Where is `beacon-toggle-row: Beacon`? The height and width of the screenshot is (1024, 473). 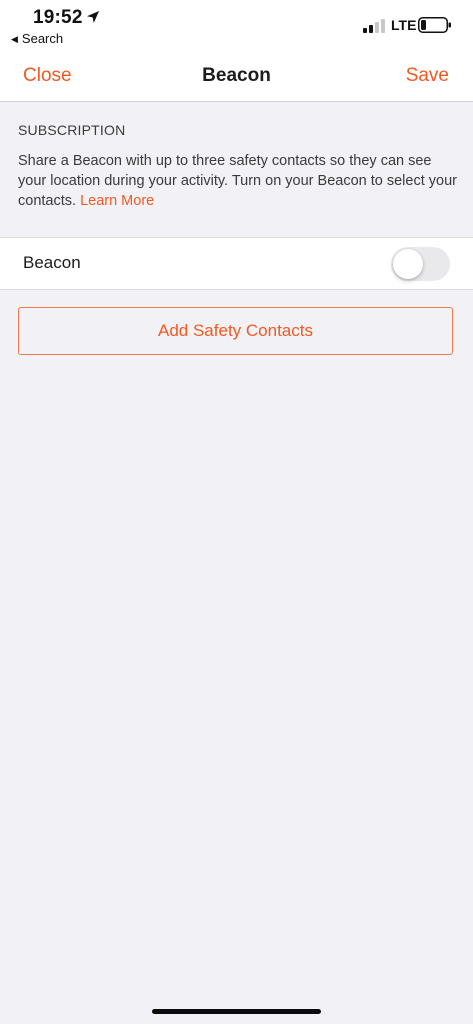 beacon-toggle-row: Beacon is located at coordinates (236, 263).